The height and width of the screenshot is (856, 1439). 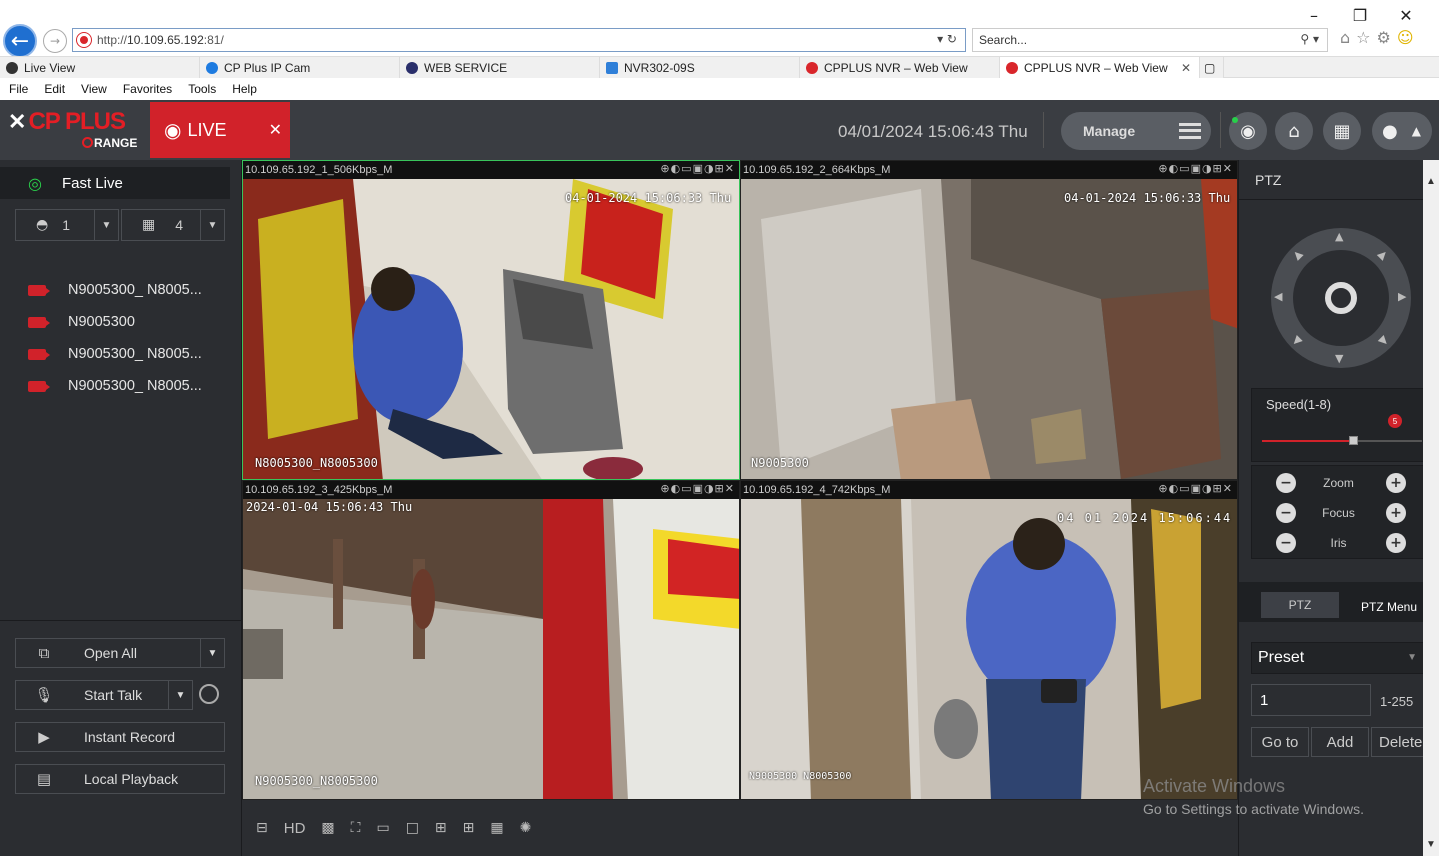 I want to click on joystick-center, so click(x=1341, y=298).